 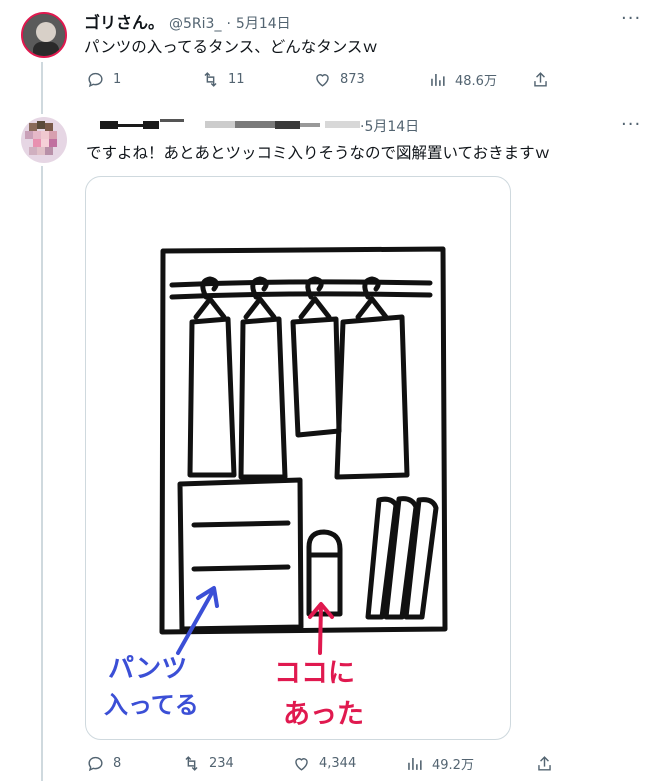 I want to click on timestamp: 5月14日, so click(x=263, y=23).